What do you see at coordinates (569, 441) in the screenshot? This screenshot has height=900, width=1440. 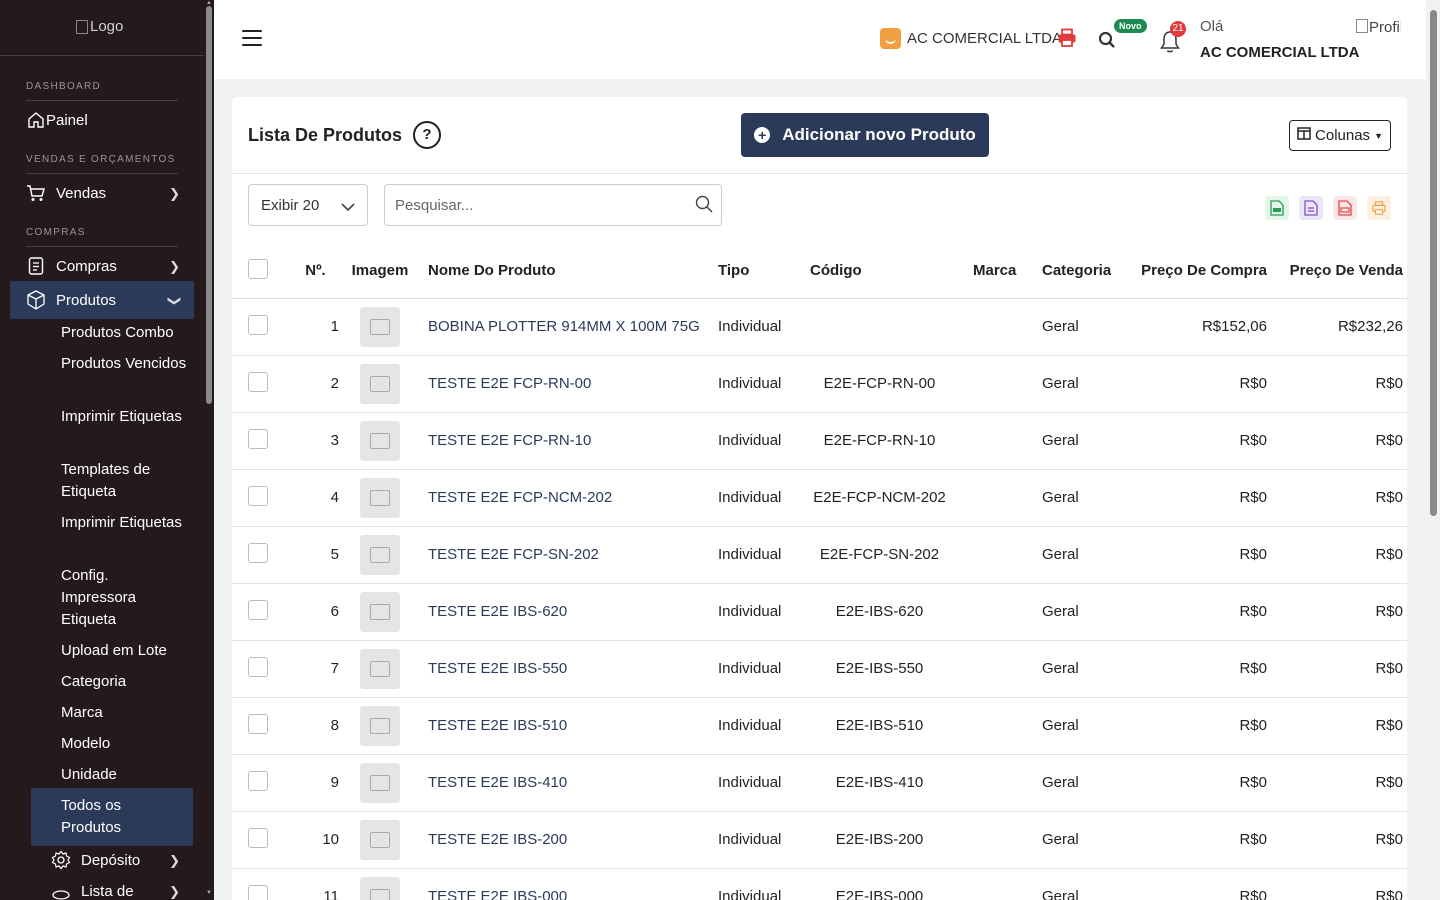 I see `row-product-name: TESTE E2E FCP-RN-10` at bounding box center [569, 441].